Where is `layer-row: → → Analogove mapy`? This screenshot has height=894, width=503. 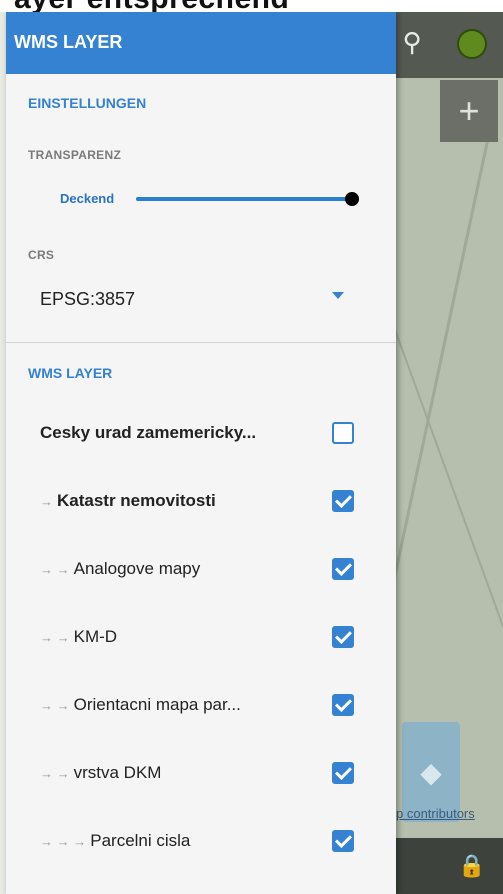
layer-row: → → Analogove mapy is located at coordinates (201, 570).